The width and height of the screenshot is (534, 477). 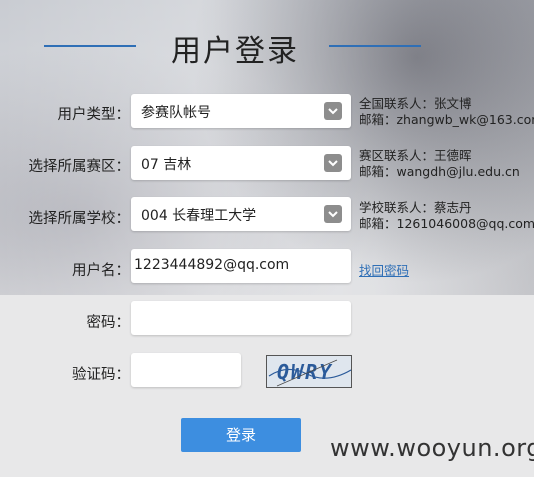 I want to click on recover-password-link: 找回密码, so click(x=384, y=269).